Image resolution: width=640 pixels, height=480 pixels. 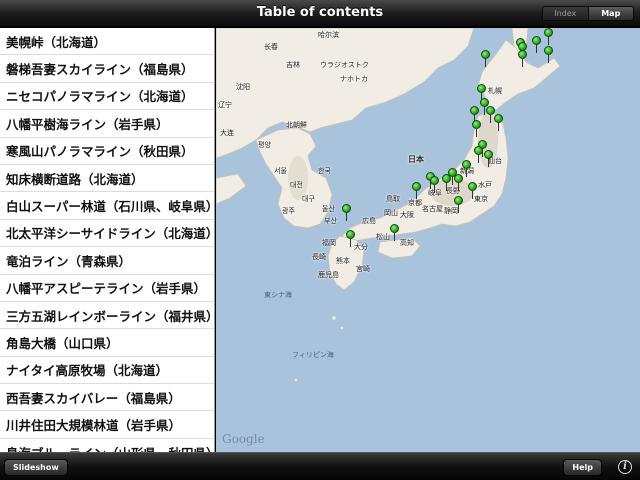 What do you see at coordinates (107, 343) in the screenshot?
I see `list-item: 角島大橋（山口県）` at bounding box center [107, 343].